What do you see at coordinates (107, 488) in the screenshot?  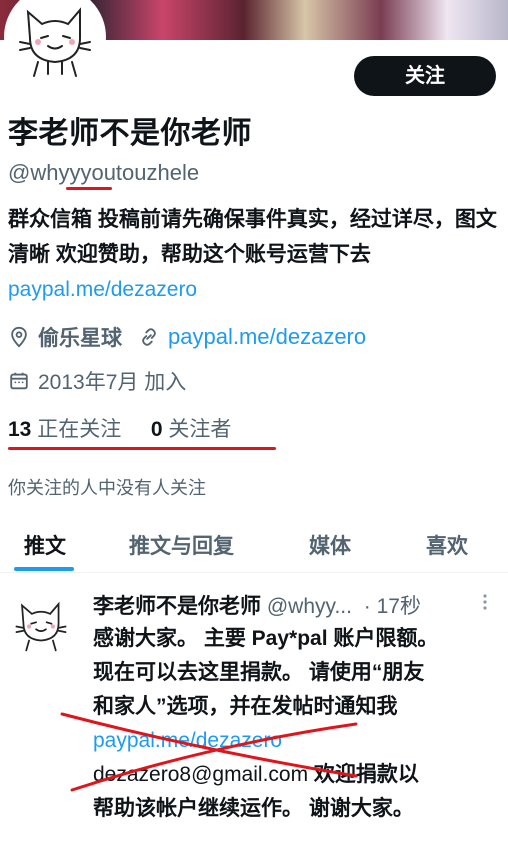 I see `followed-by-note: 你关注的人中没有人关注` at bounding box center [107, 488].